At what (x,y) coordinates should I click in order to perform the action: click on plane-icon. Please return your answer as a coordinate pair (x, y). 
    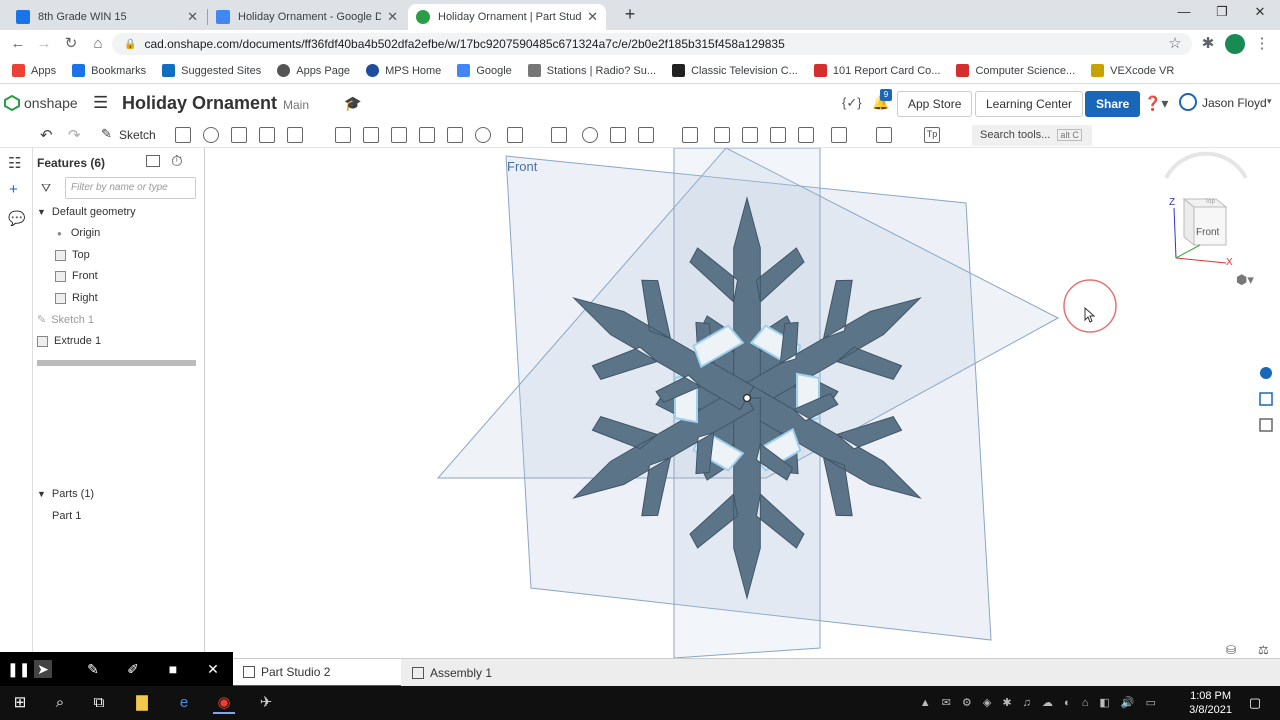
    Looking at the image, I should click on (839, 135).